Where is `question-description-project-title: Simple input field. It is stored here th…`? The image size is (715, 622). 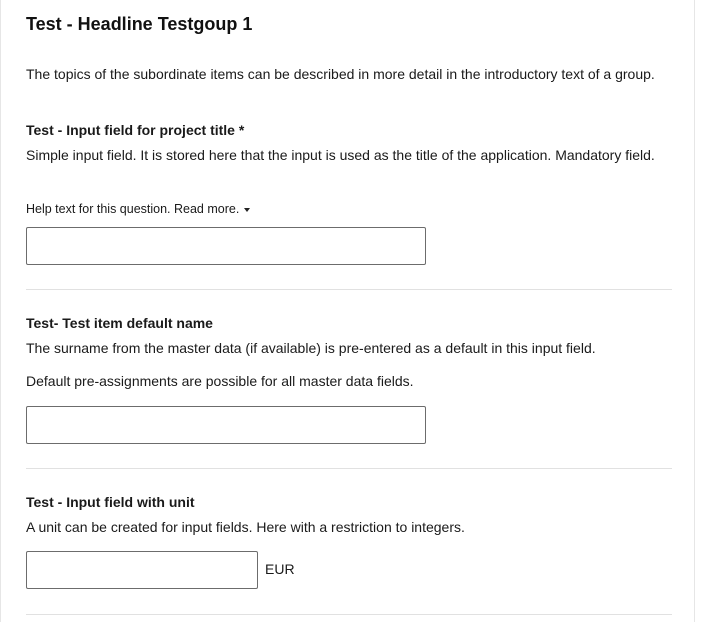
question-description-project-title: Simple input field. It is stored here th… is located at coordinates (340, 155).